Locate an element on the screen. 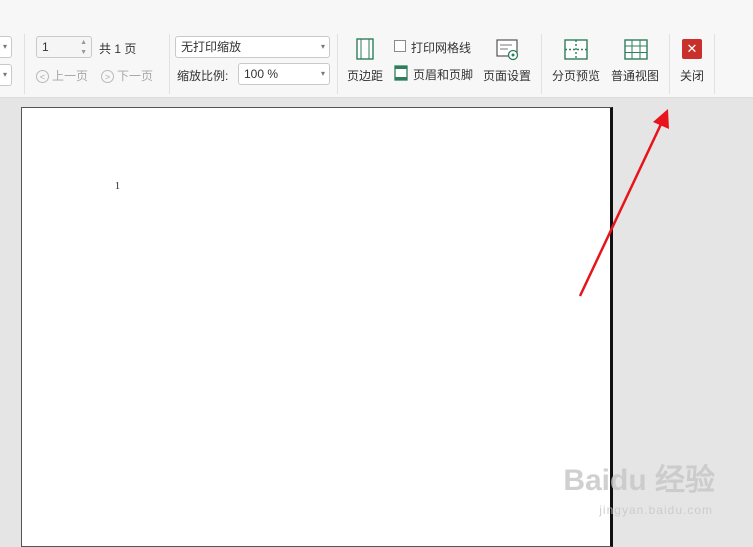  print-gridlines-option: 打印网格线 is located at coordinates (434, 47).